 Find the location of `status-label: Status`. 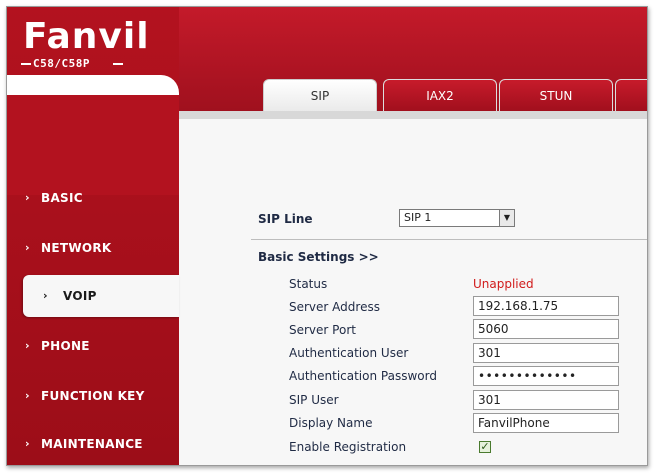

status-label: Status is located at coordinates (308, 284).